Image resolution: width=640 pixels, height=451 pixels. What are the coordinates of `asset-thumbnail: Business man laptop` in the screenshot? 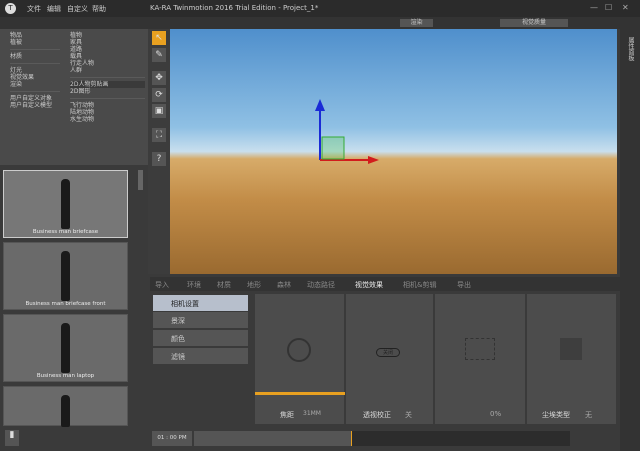 It's located at (65, 348).